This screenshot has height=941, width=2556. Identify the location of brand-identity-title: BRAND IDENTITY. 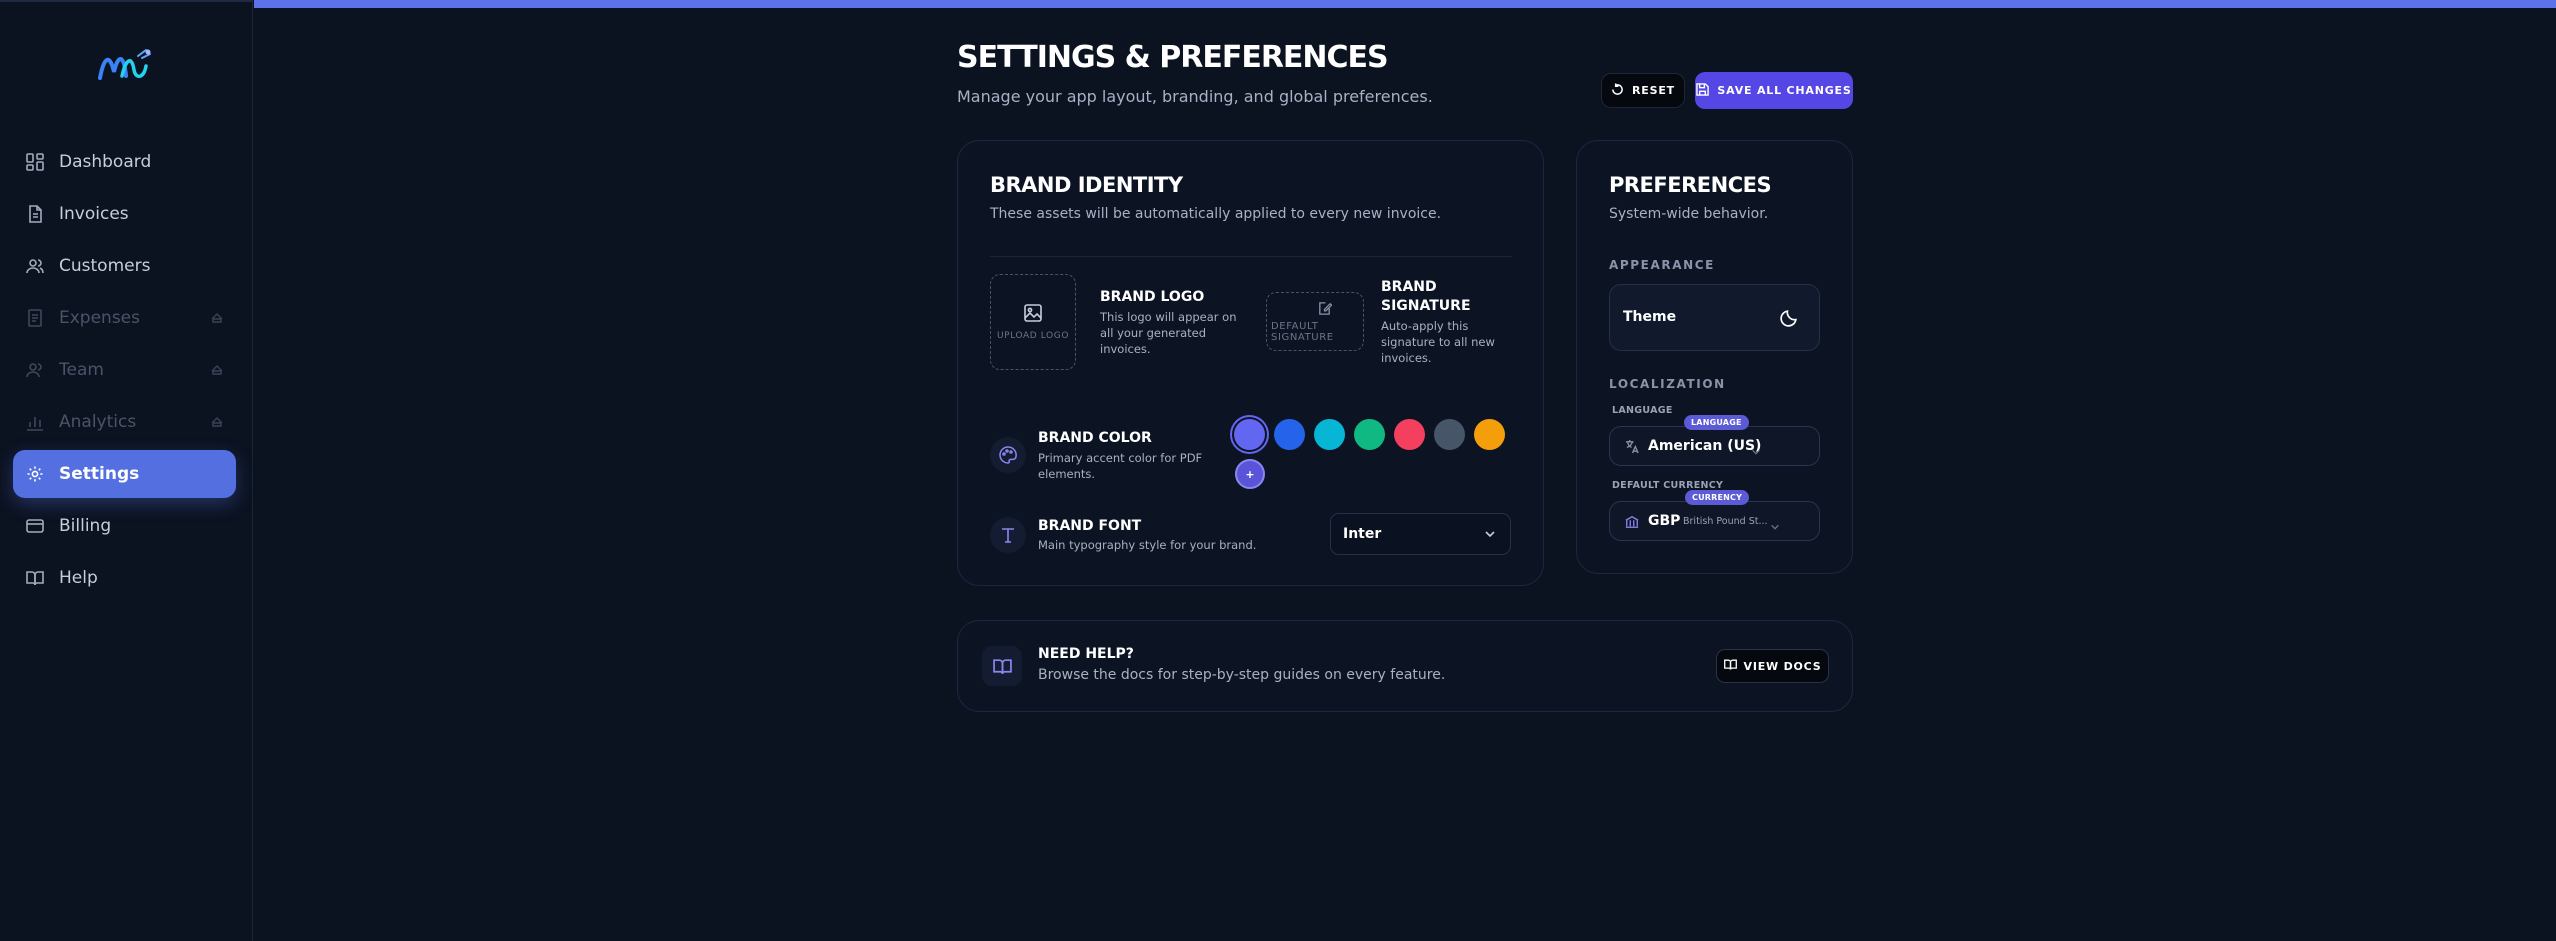
(1086, 185).